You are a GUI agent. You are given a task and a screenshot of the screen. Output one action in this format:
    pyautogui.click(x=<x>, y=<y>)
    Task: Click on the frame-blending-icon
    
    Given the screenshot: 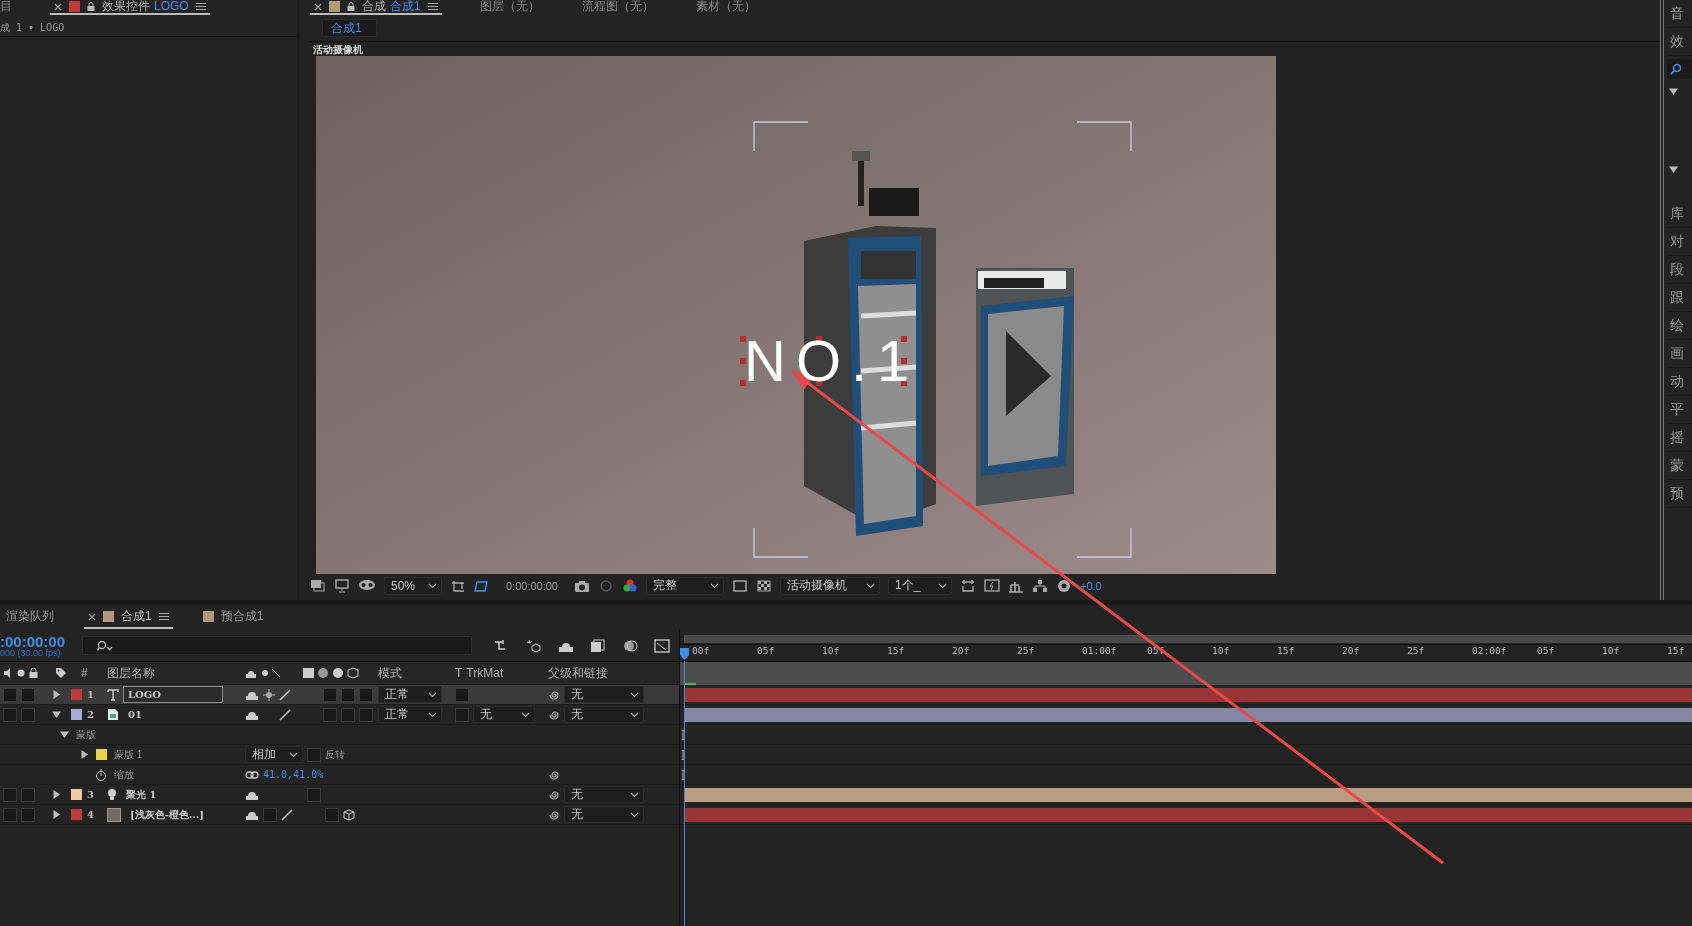 What is the action you would take?
    pyautogui.click(x=598, y=645)
    